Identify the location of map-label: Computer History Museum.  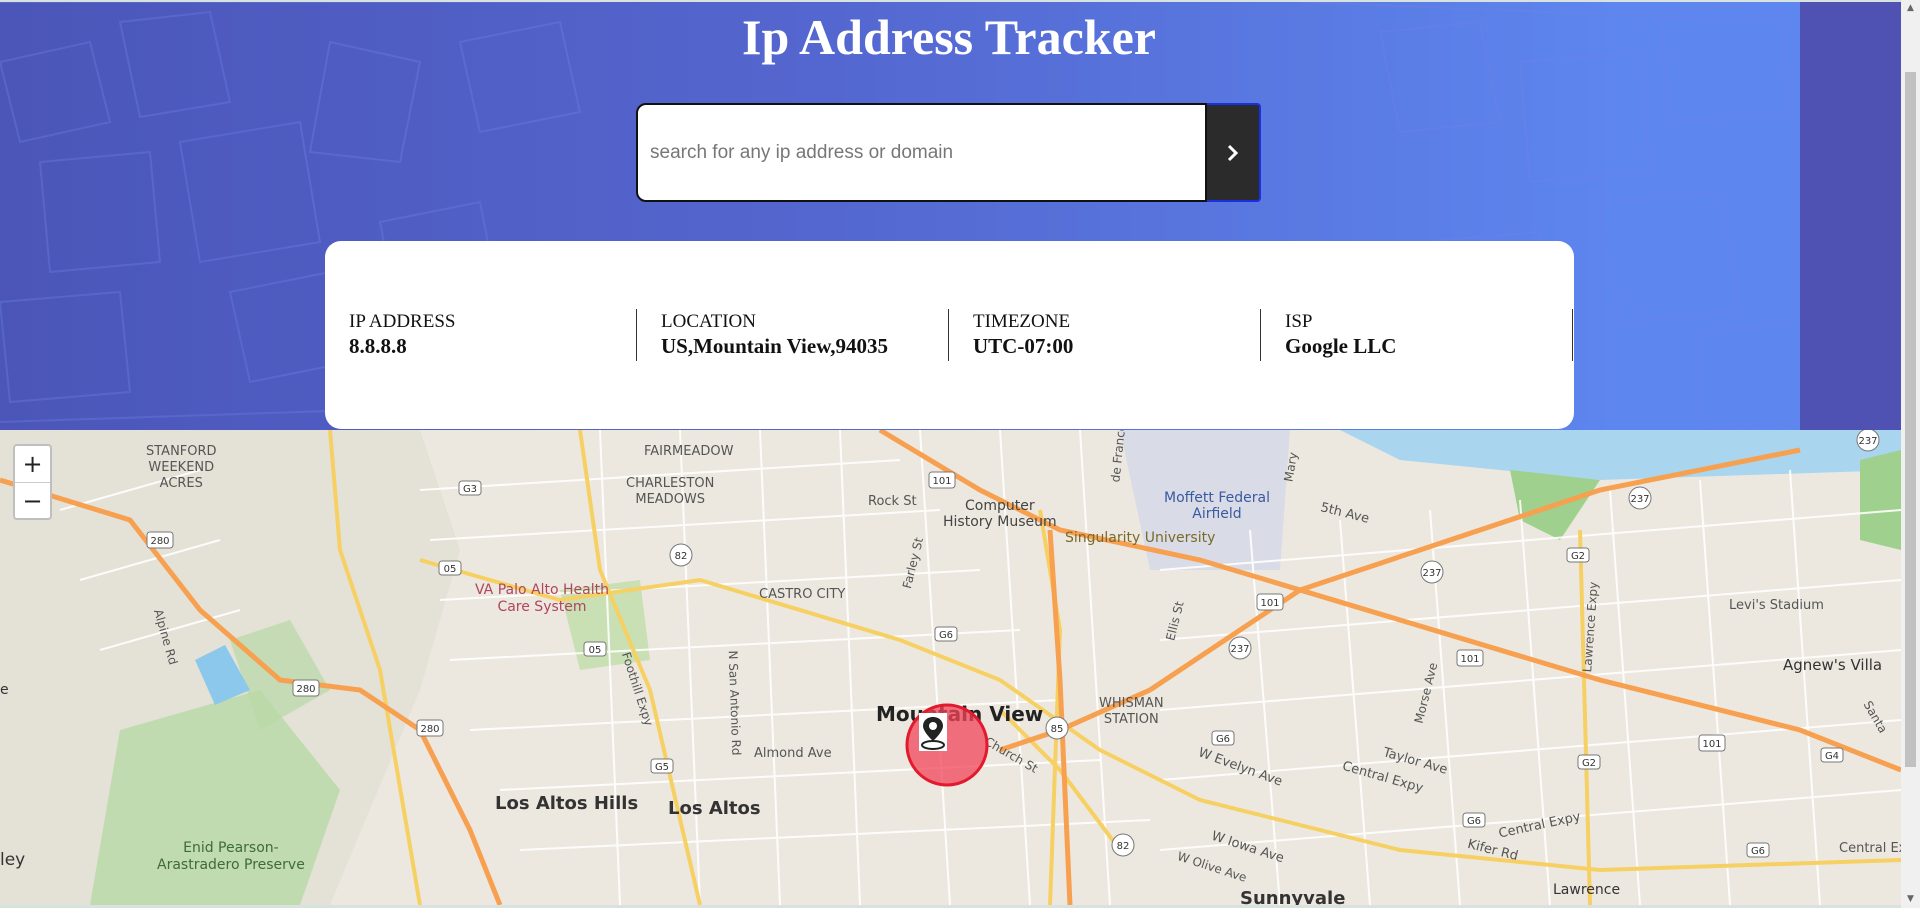
(1000, 514).